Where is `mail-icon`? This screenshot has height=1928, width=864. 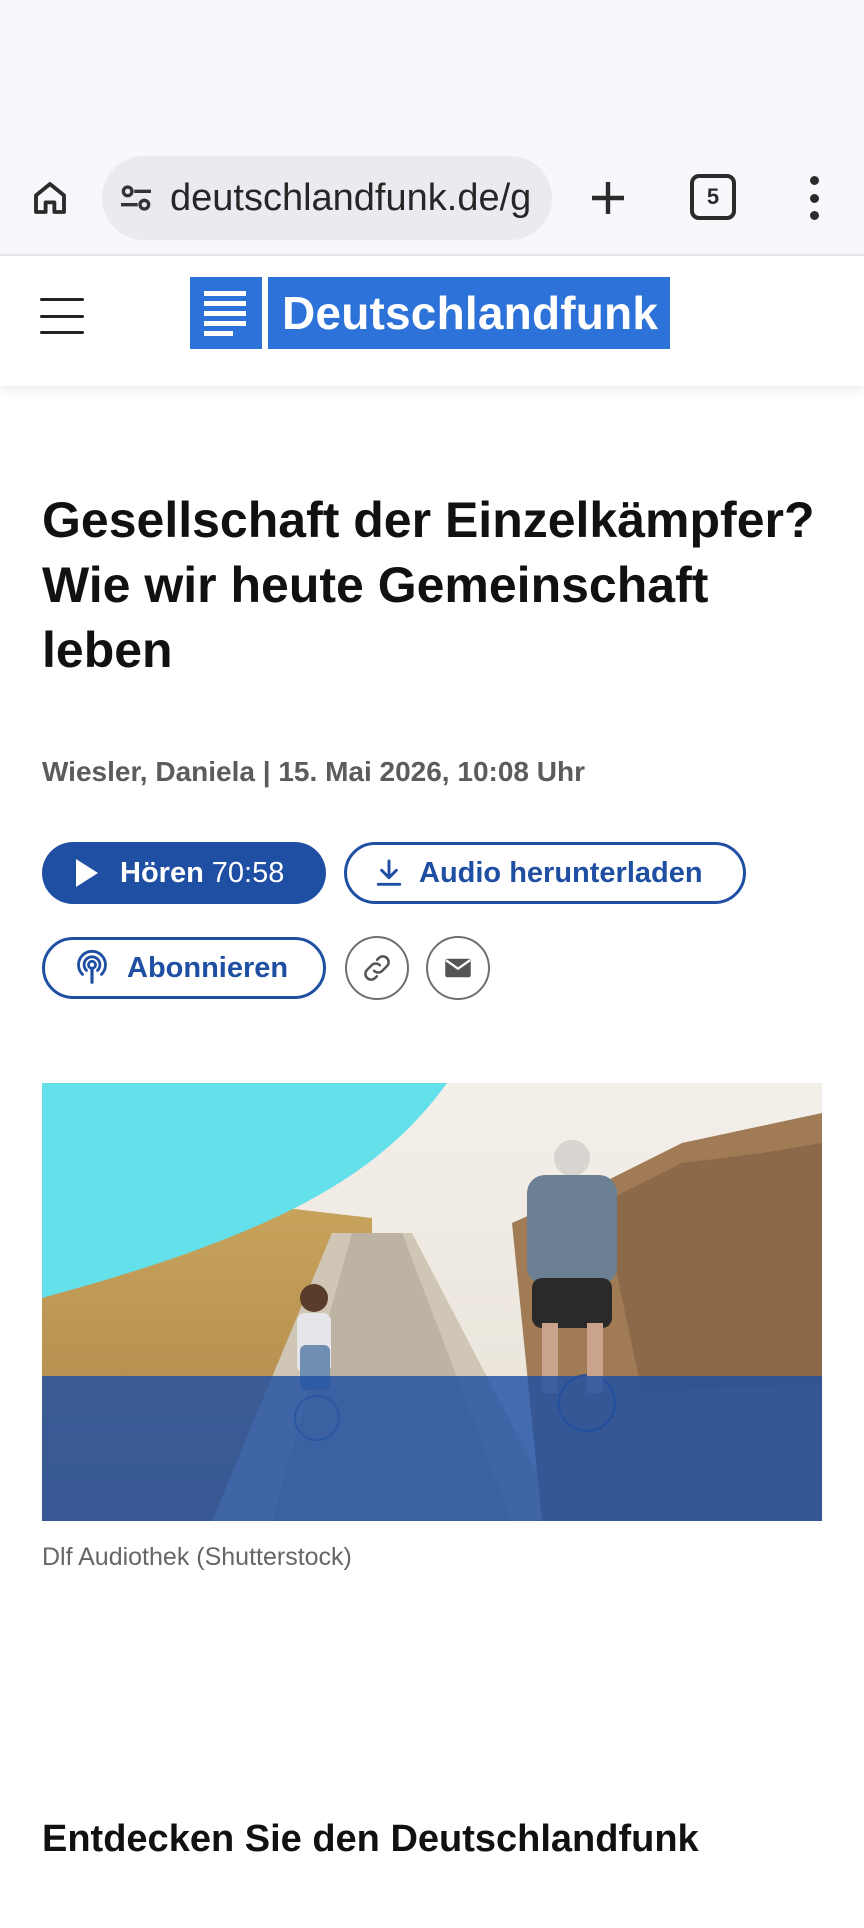
mail-icon is located at coordinates (458, 968).